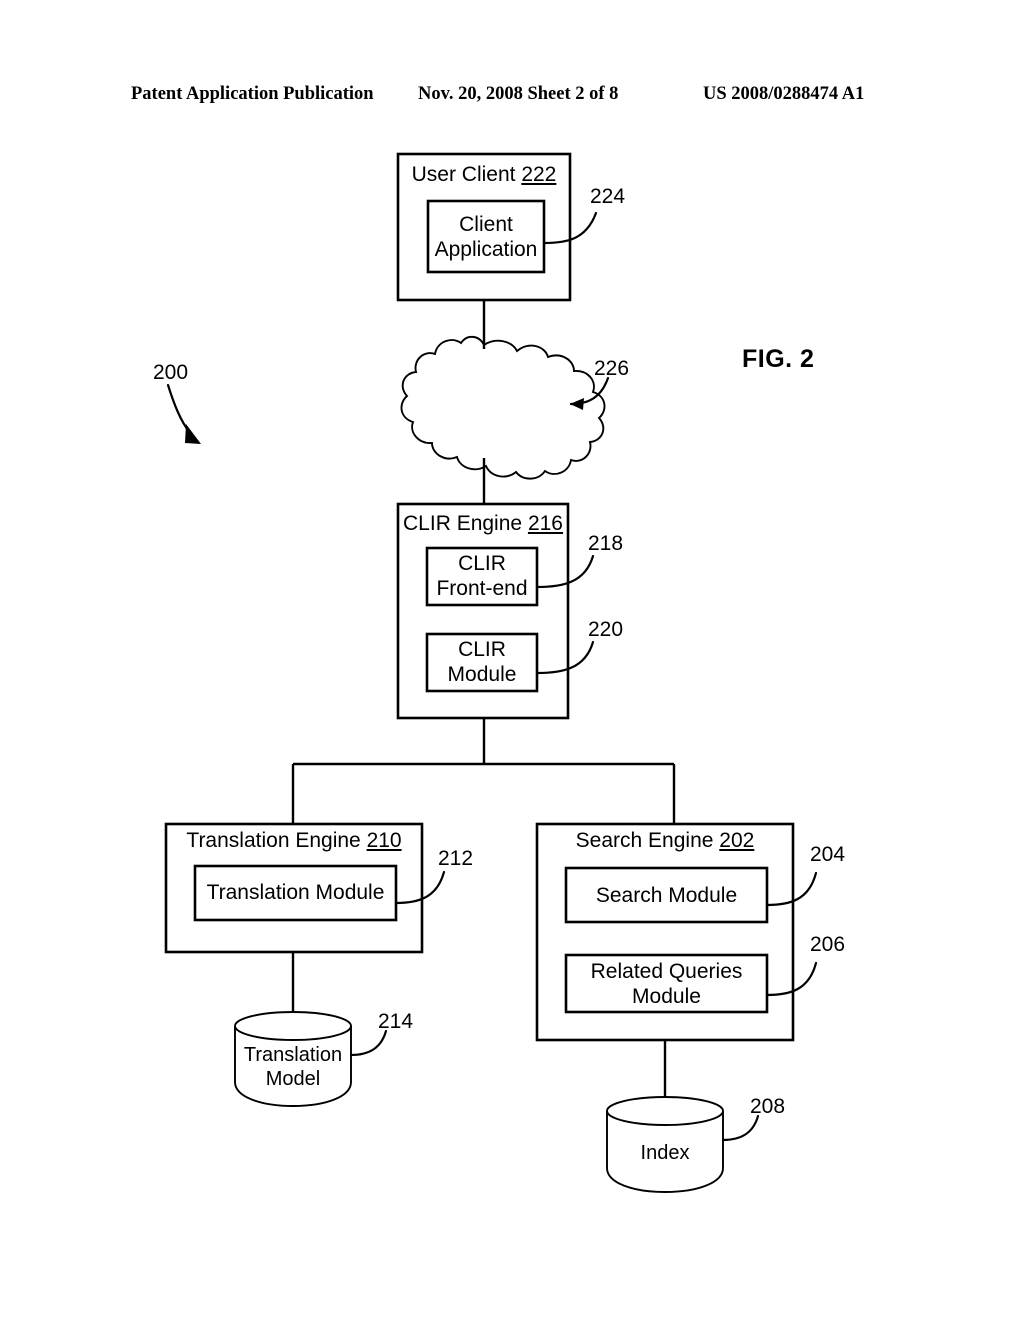 The width and height of the screenshot is (1024, 1320). I want to click on node-clir-engine-label: CLIR Engine, so click(463, 523).